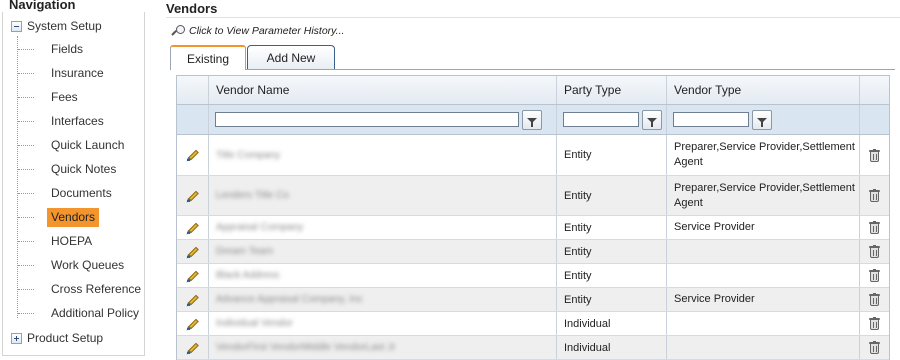  What do you see at coordinates (533, 252) in the screenshot?
I see `table-row: Dream Team Entity` at bounding box center [533, 252].